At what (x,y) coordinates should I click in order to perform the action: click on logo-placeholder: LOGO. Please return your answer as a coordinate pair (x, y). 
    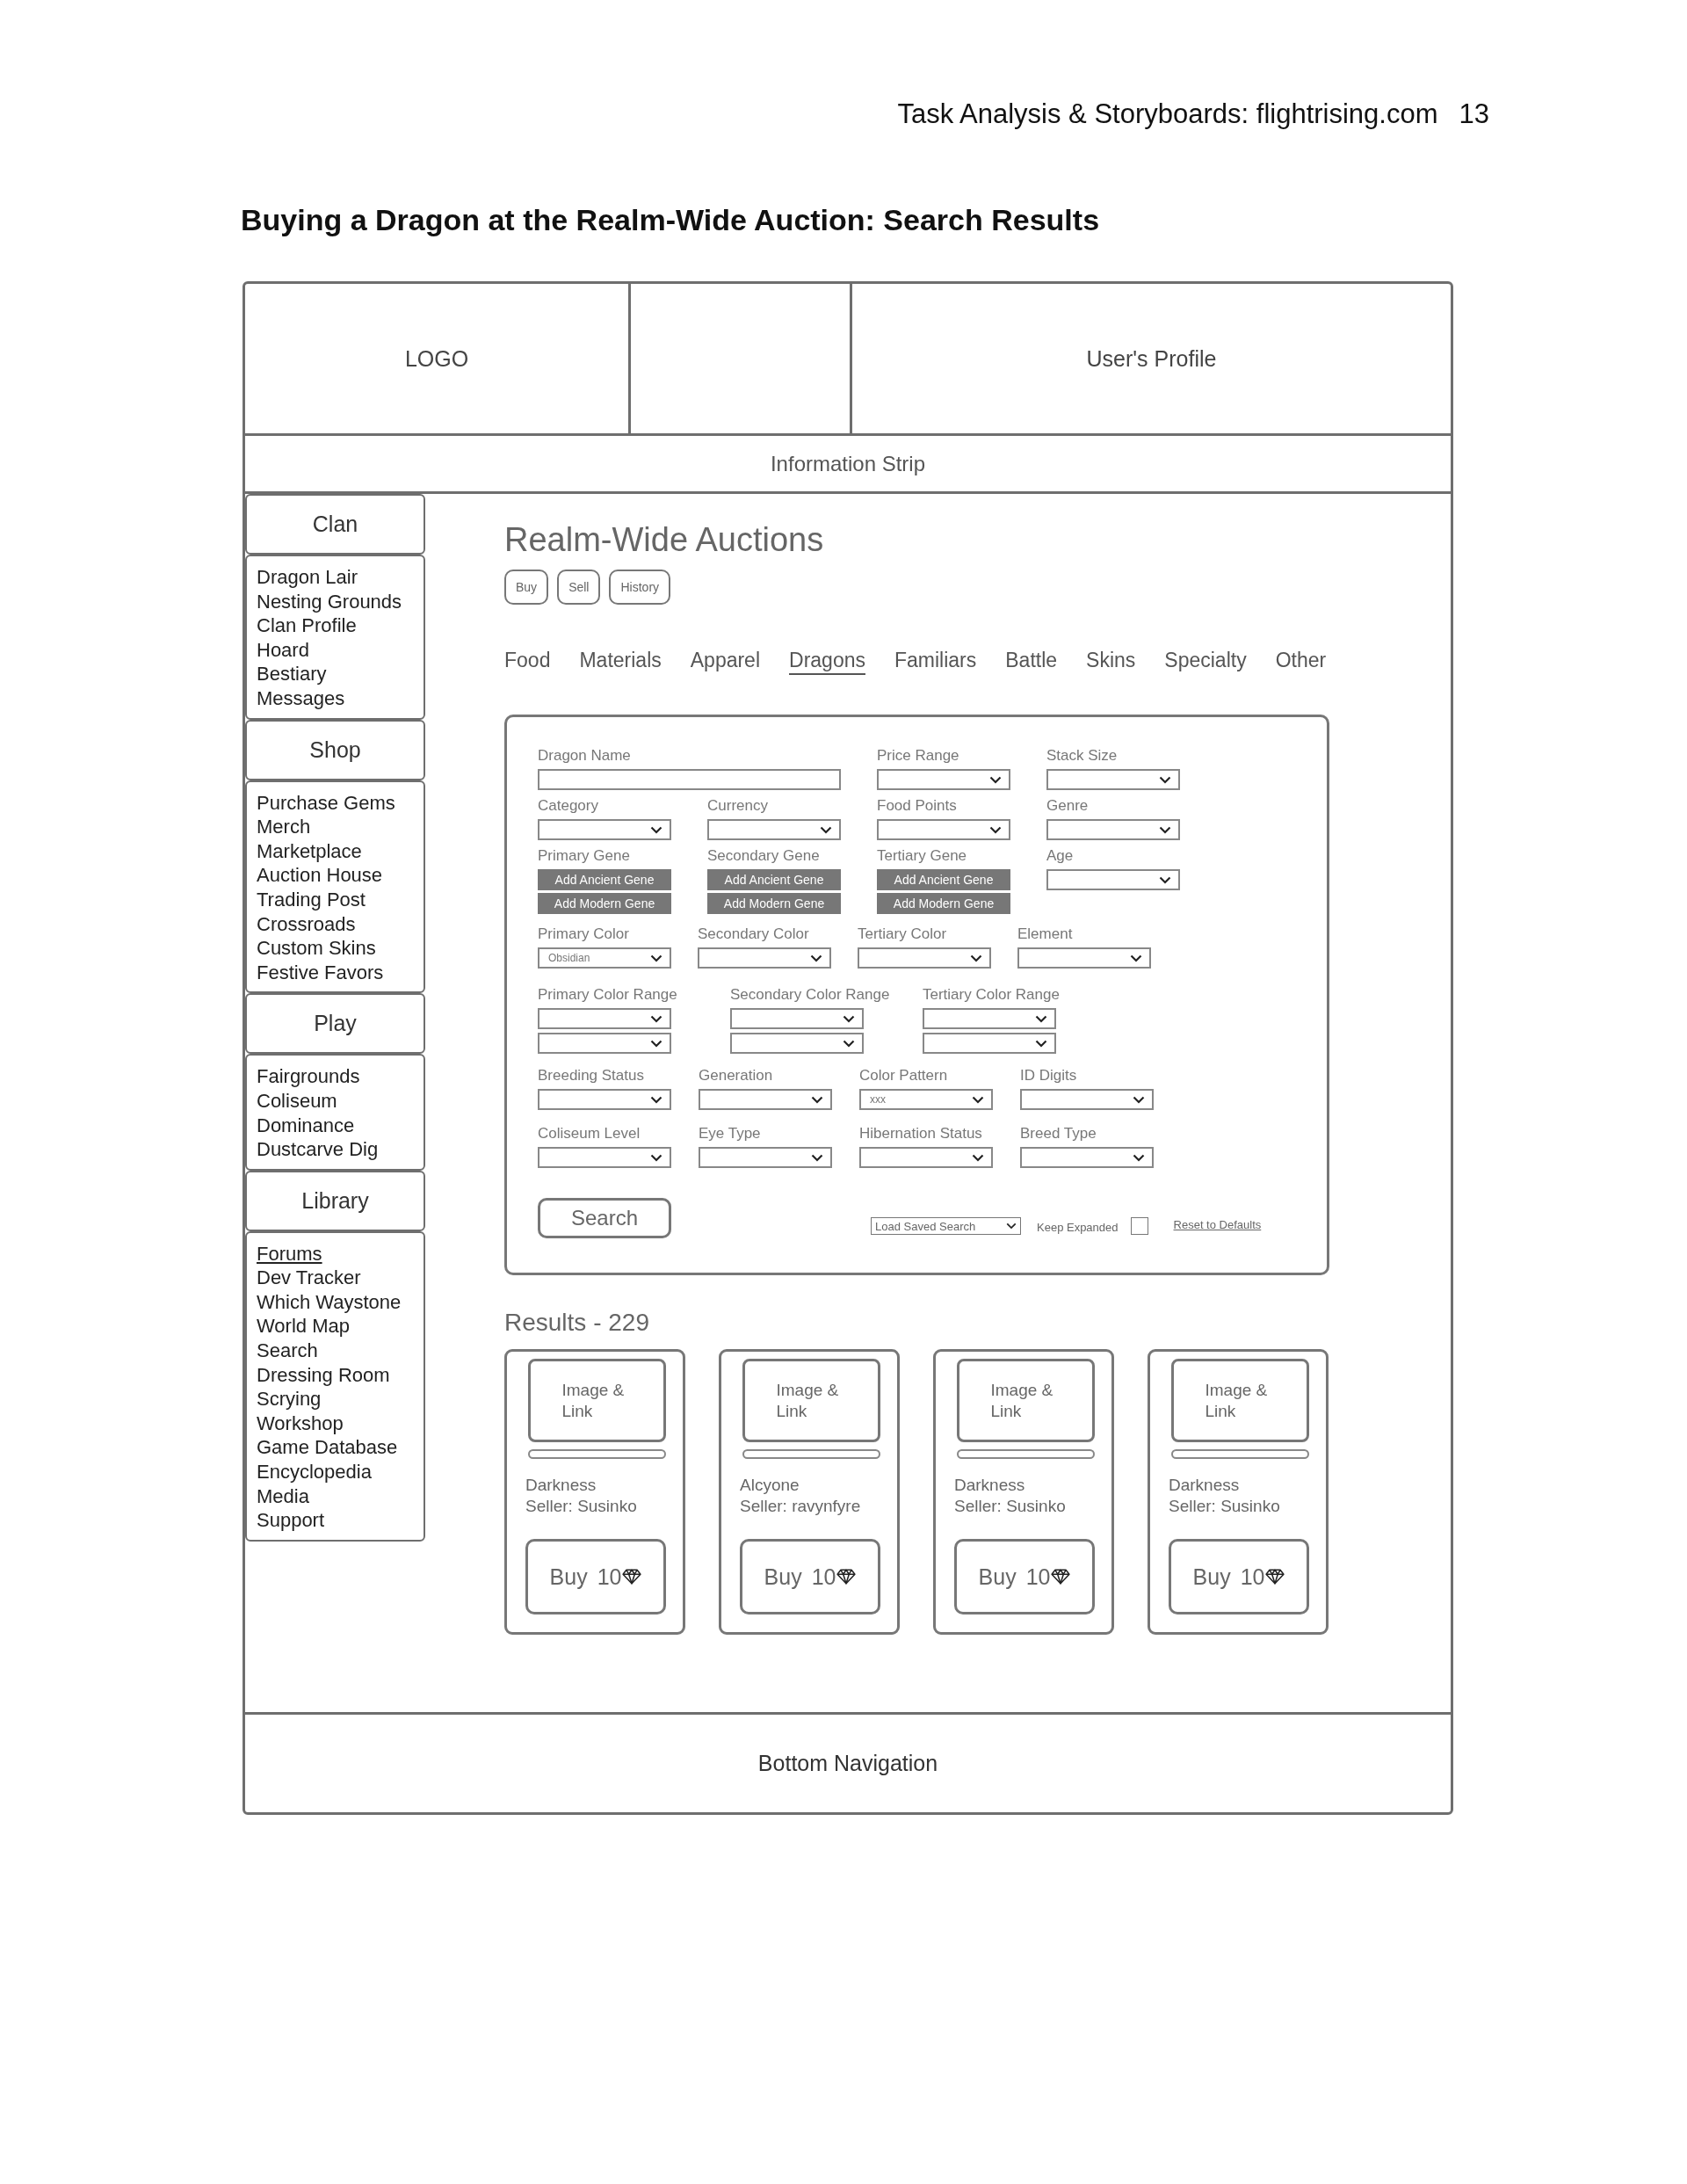
    Looking at the image, I should click on (438, 358).